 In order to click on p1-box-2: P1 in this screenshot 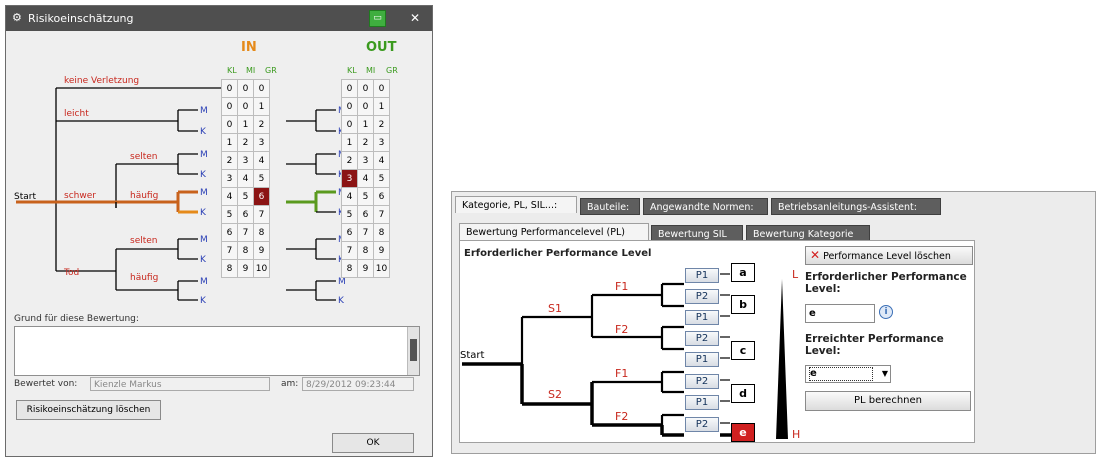, I will do `click(702, 317)`.